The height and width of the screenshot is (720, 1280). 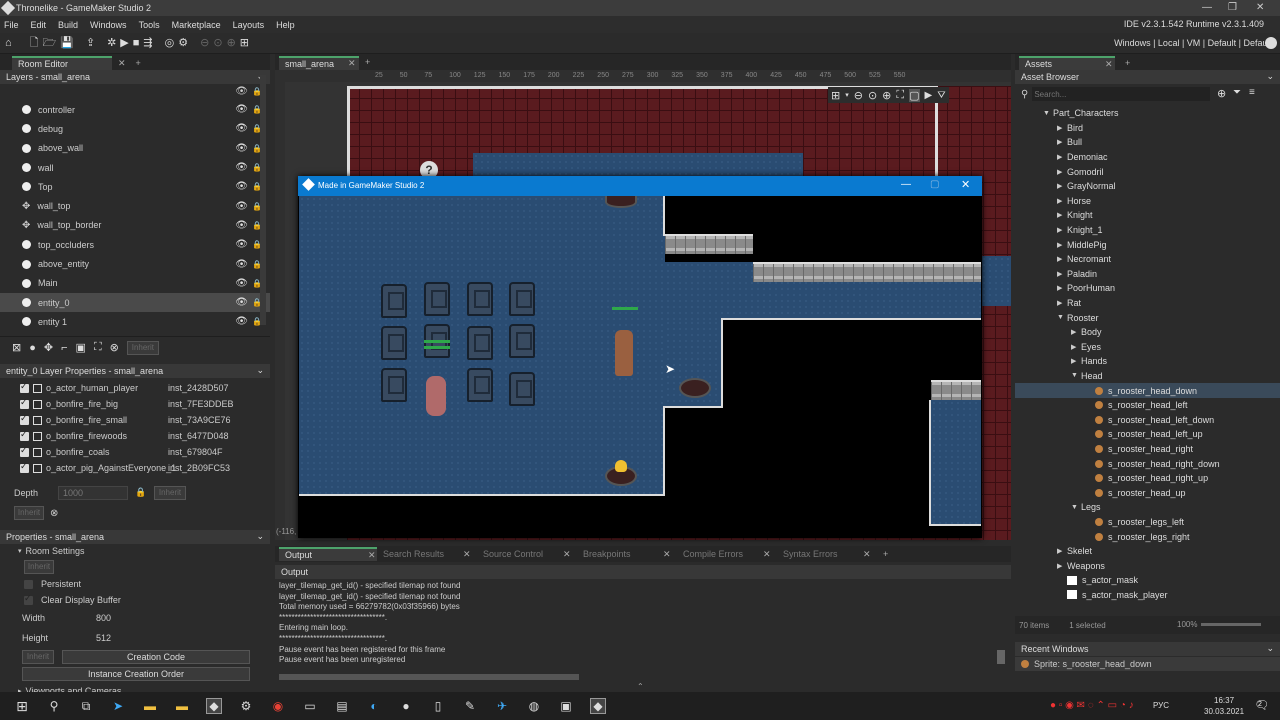 What do you see at coordinates (135, 148) in the screenshot?
I see `layer-item: above_wall 👁 🔒` at bounding box center [135, 148].